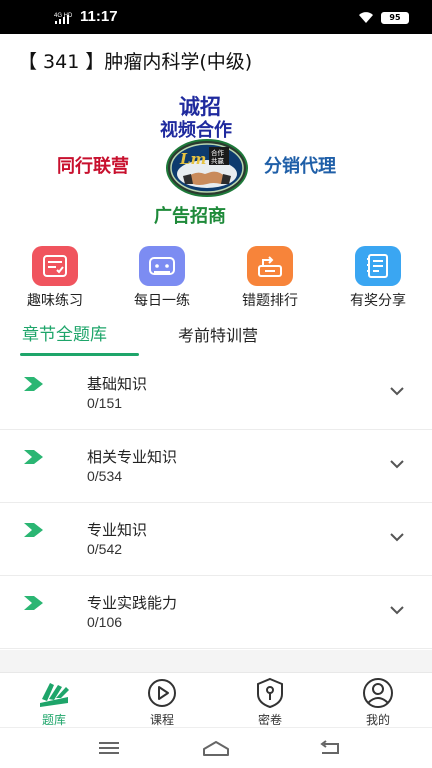  I want to click on wifi-icon, so click(366, 17).